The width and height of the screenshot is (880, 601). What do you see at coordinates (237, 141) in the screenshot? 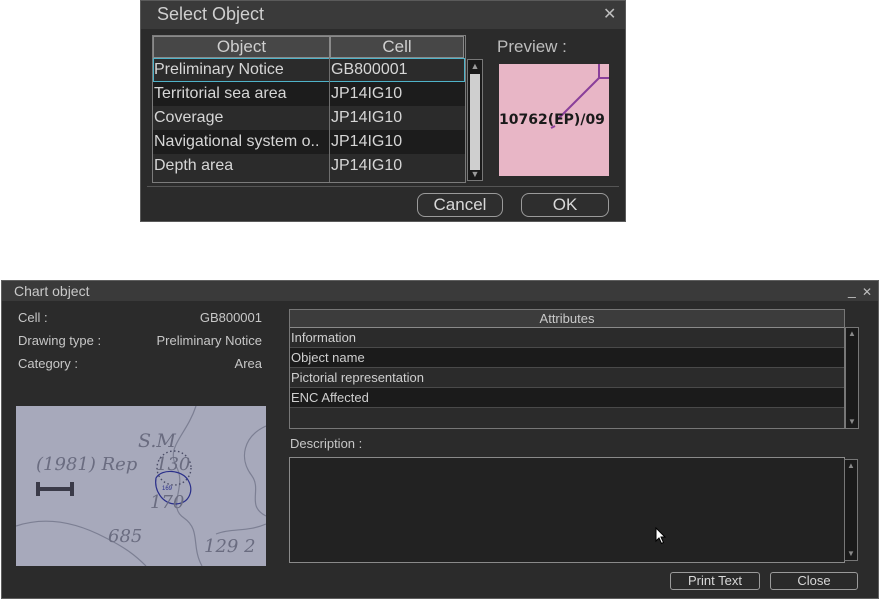
I see `object-cell: Navigational system o..` at bounding box center [237, 141].